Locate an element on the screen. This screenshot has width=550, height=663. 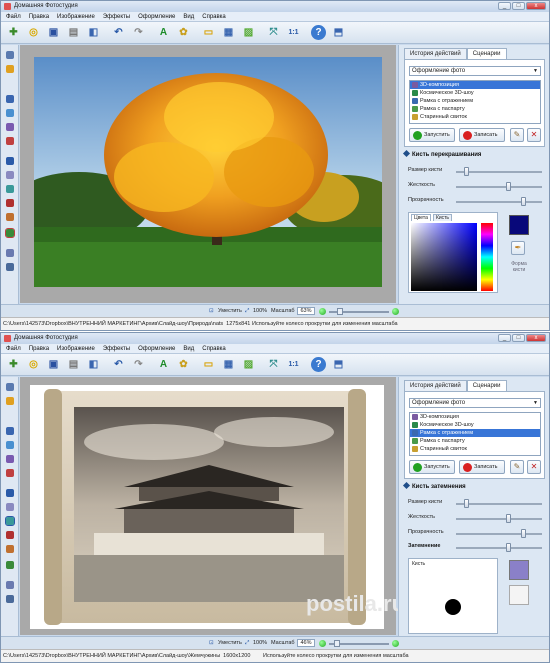
help-icon: ? is located at coordinates (318, 364).